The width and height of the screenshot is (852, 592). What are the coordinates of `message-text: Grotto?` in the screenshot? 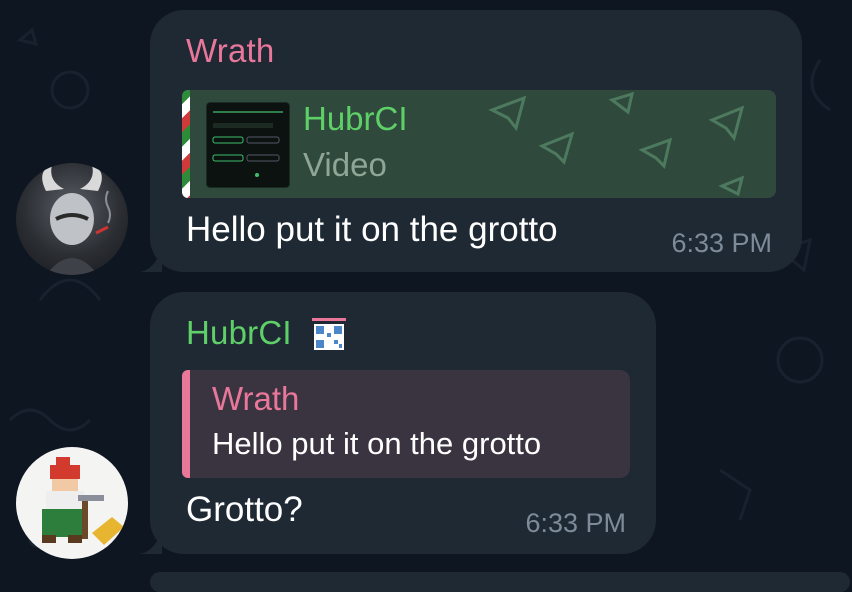 It's located at (244, 509).